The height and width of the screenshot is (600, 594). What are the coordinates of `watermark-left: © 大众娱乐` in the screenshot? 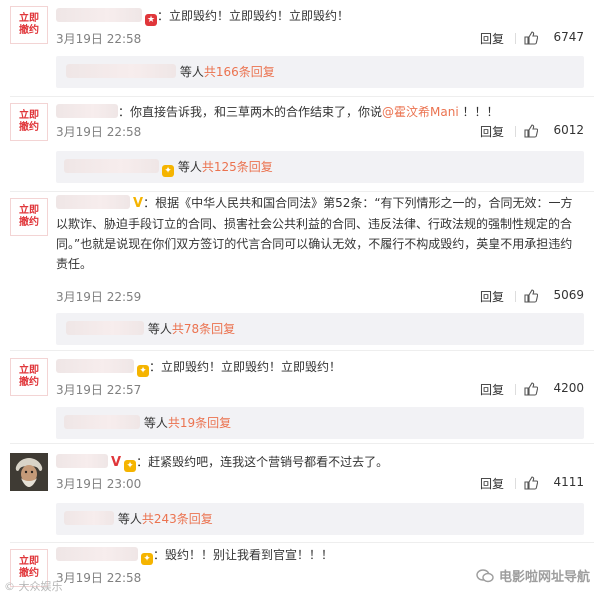 It's located at (33, 586).